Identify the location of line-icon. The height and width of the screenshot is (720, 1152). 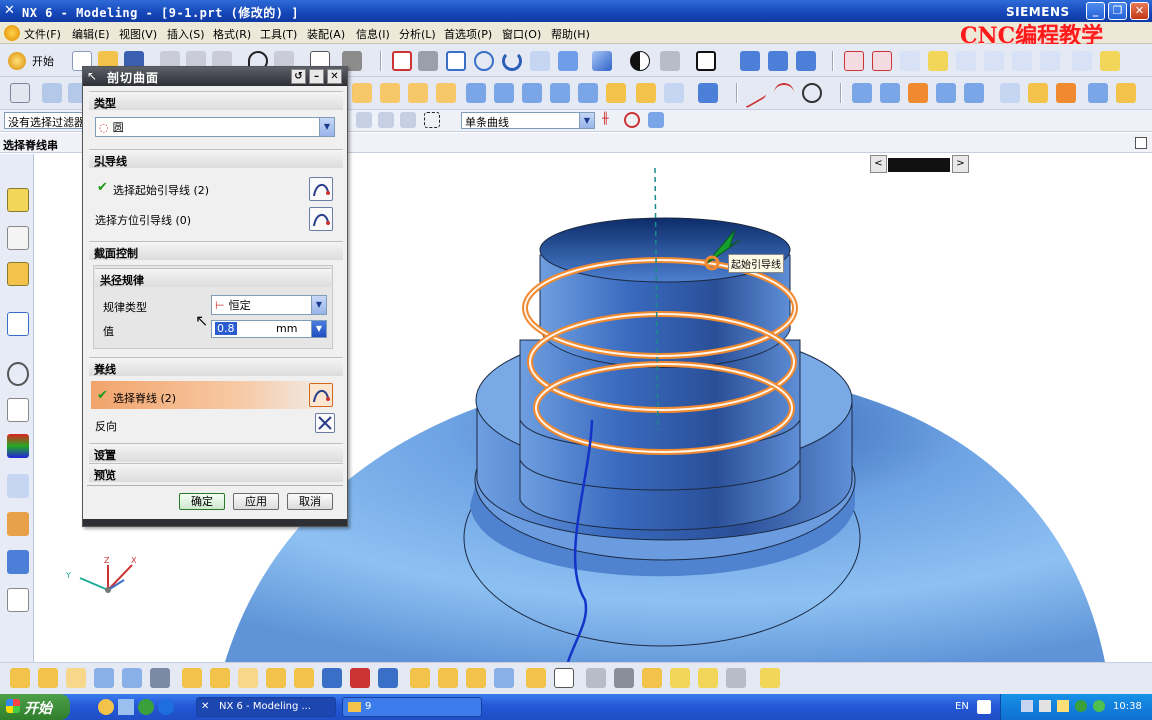
(756, 93).